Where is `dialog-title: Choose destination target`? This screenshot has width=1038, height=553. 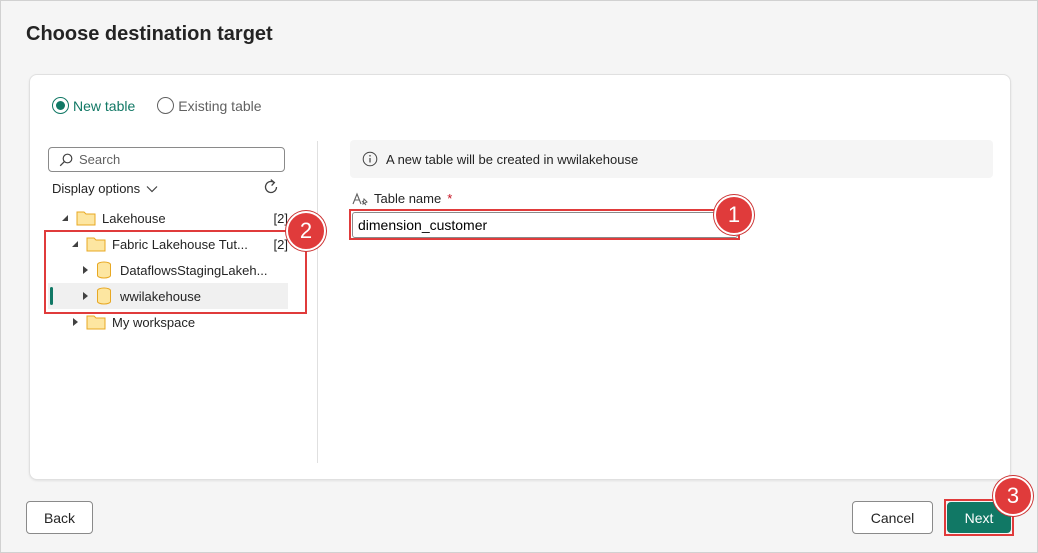 dialog-title: Choose destination target is located at coordinates (149, 34).